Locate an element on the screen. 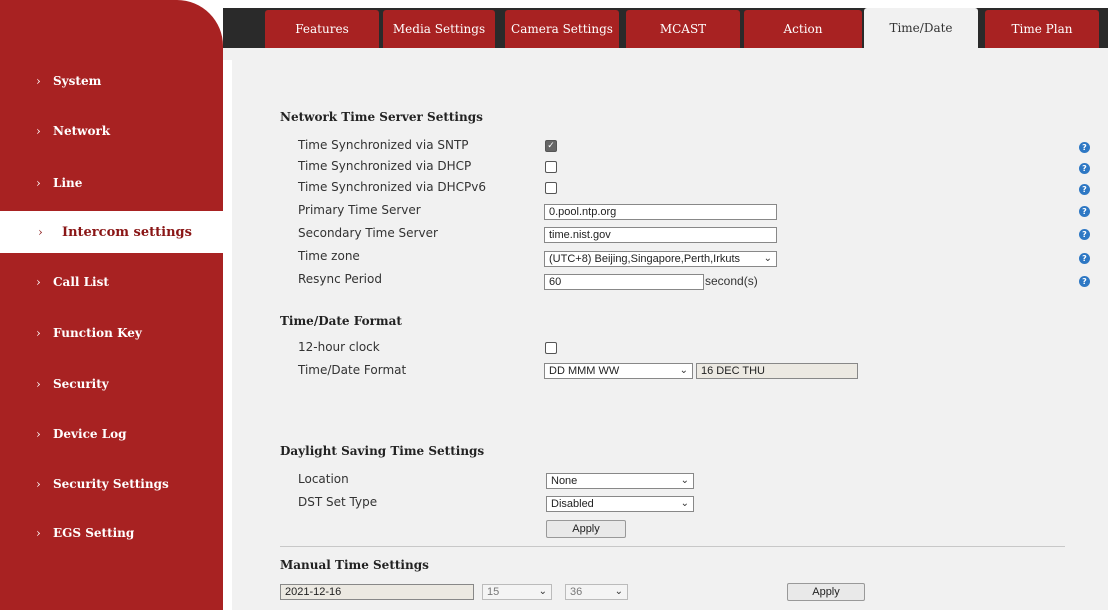  section-title-time-date-format: Time/Date Format is located at coordinates (341, 321).